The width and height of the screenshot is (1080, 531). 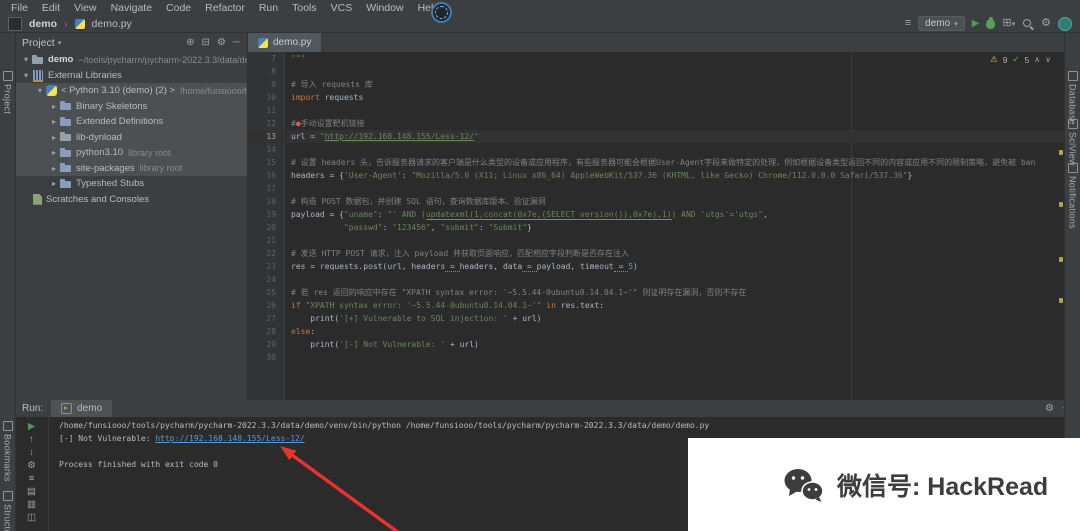 I want to click on collapse-all-icon: ⊟, so click(x=206, y=42).